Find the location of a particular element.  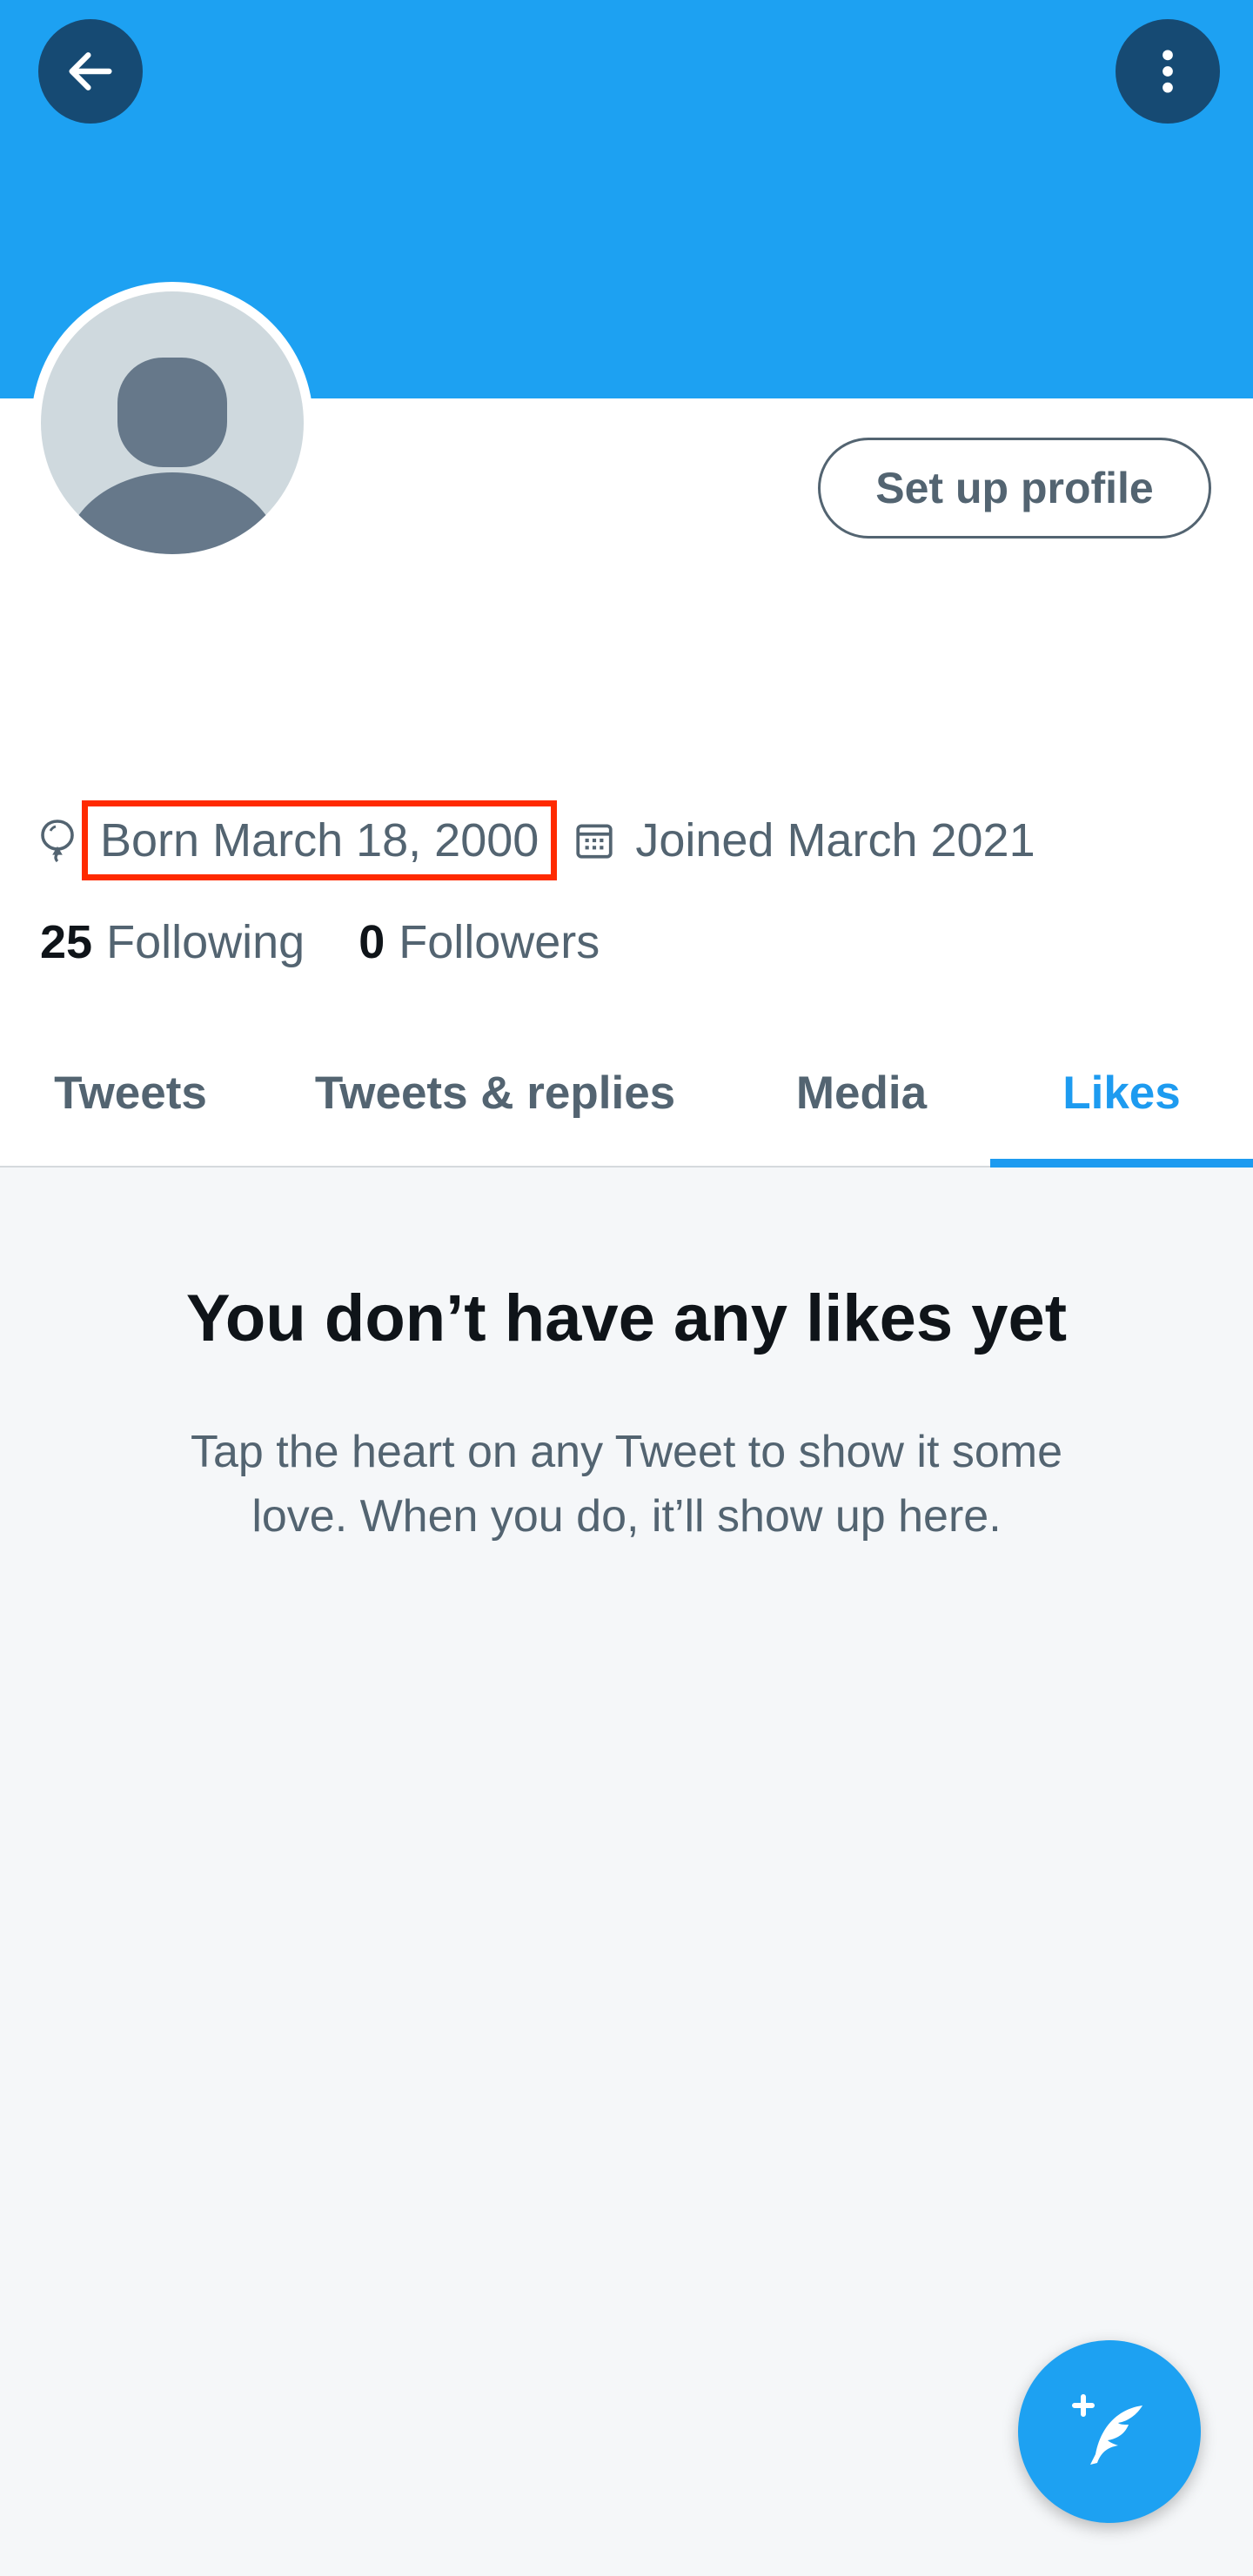

tab-media: Media is located at coordinates (861, 1093).